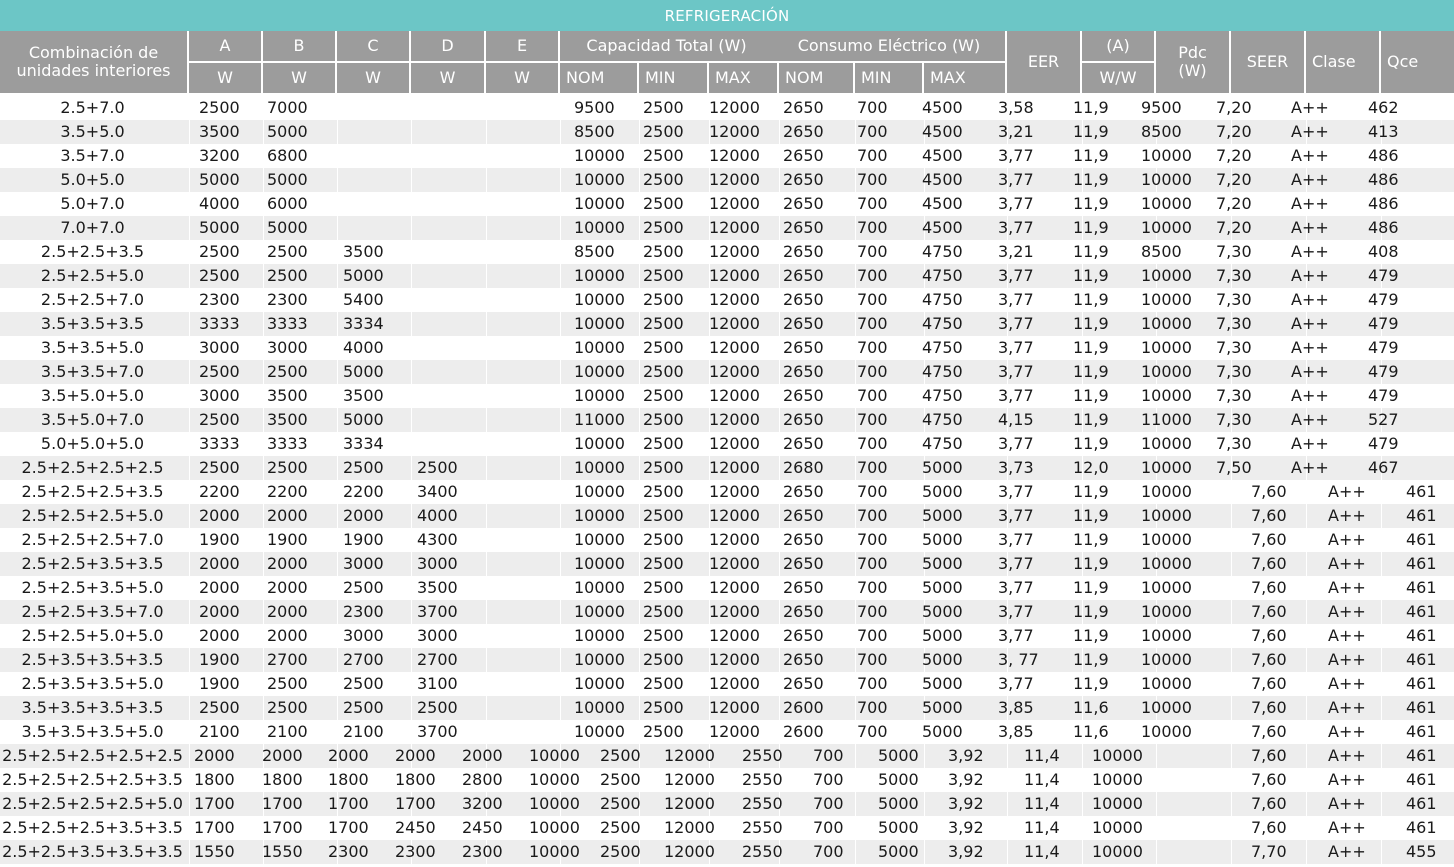  Describe the element at coordinates (92, 347) in the screenshot. I see `combo-cell: 3.5+3.5+5.0` at that location.